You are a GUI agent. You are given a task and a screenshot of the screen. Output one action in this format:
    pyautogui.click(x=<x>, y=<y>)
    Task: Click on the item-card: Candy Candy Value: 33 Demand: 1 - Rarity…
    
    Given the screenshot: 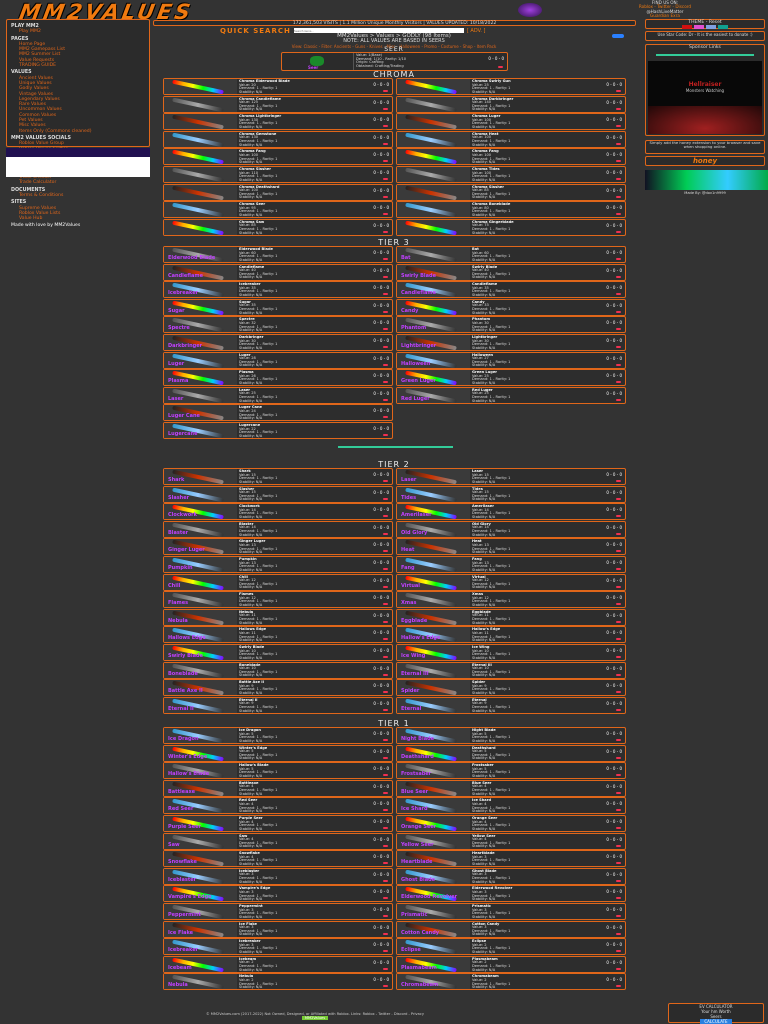 What is the action you would take?
    pyautogui.click(x=511, y=307)
    